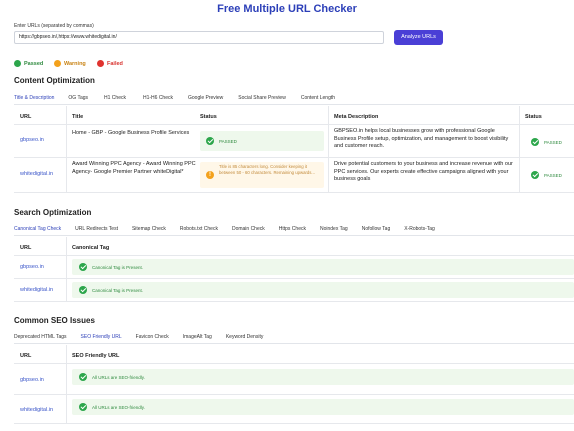 The height and width of the screenshot is (431, 574). Describe the element at coordinates (533, 117) in the screenshot. I see `col-status-2: Status` at that location.